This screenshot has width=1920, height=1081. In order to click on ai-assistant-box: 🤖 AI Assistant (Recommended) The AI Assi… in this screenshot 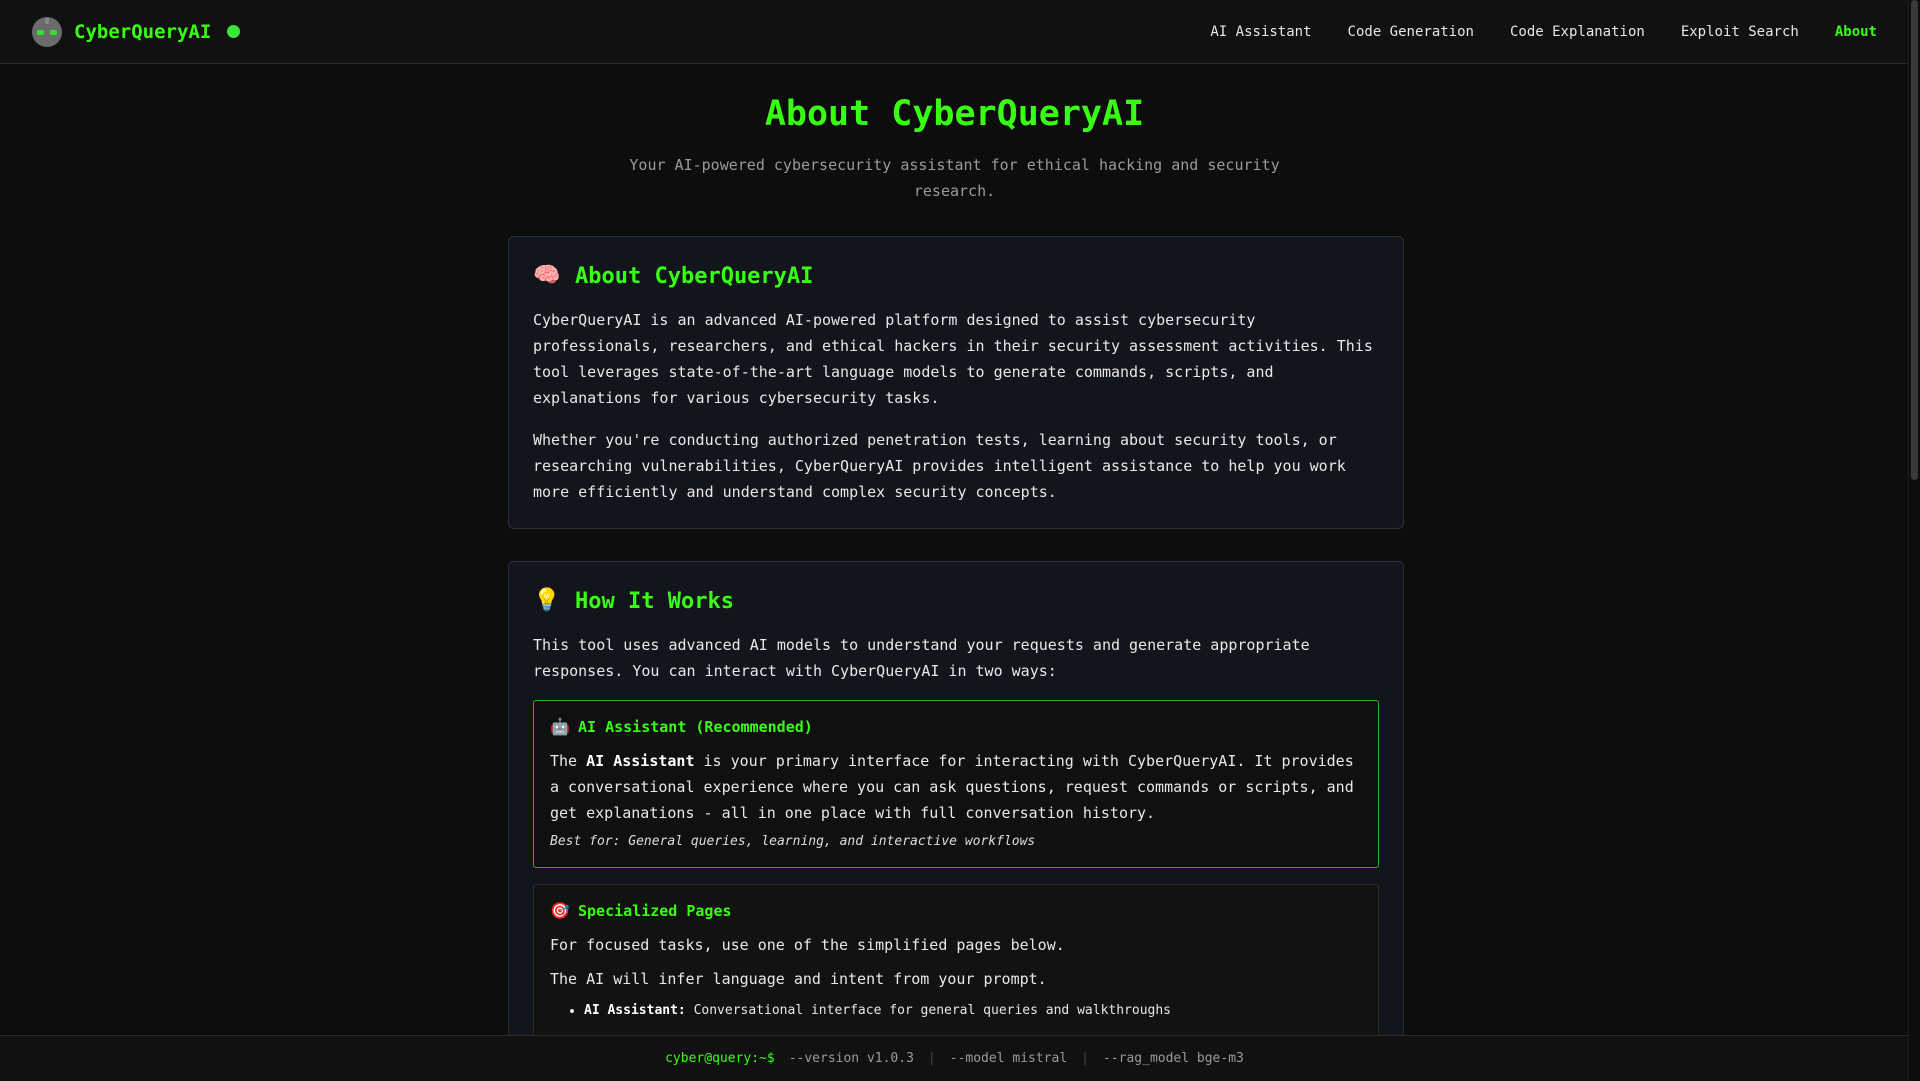, I will do `click(956, 784)`.